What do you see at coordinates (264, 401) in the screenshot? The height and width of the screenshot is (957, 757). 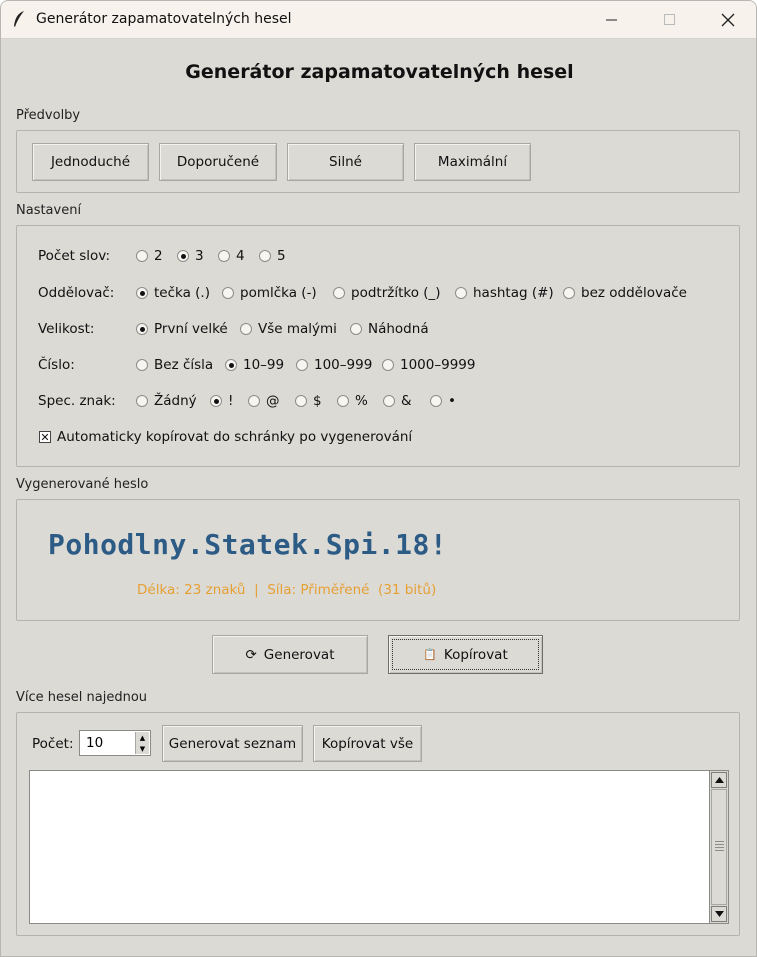 I see `special-option: @` at bounding box center [264, 401].